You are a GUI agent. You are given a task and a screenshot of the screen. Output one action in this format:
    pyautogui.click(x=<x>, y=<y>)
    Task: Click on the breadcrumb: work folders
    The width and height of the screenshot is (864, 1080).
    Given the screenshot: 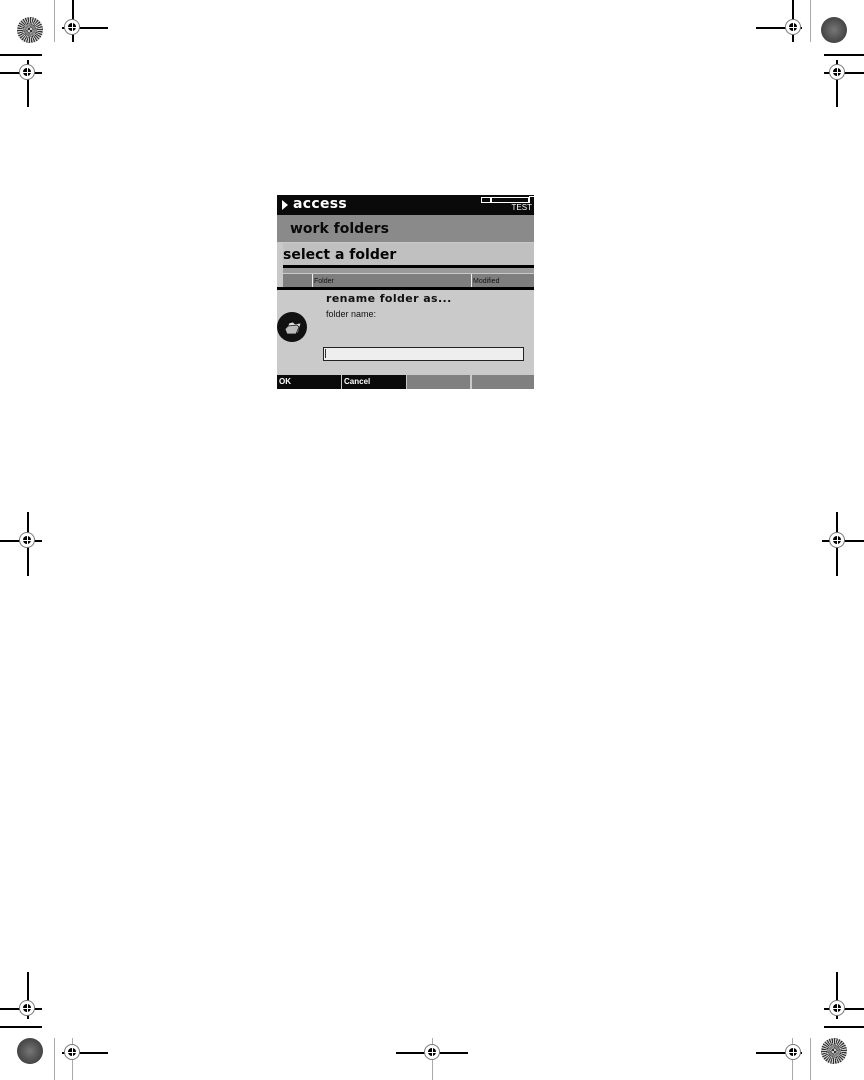 What is the action you would take?
    pyautogui.click(x=405, y=228)
    